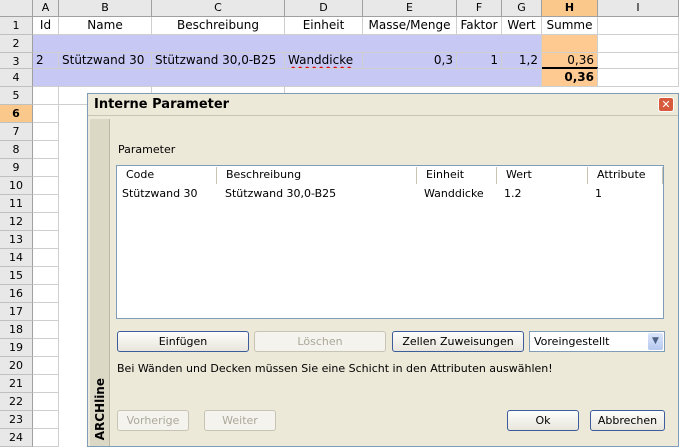 The image size is (679, 447). Describe the element at coordinates (46, 168) in the screenshot. I see `cell-a9` at that location.